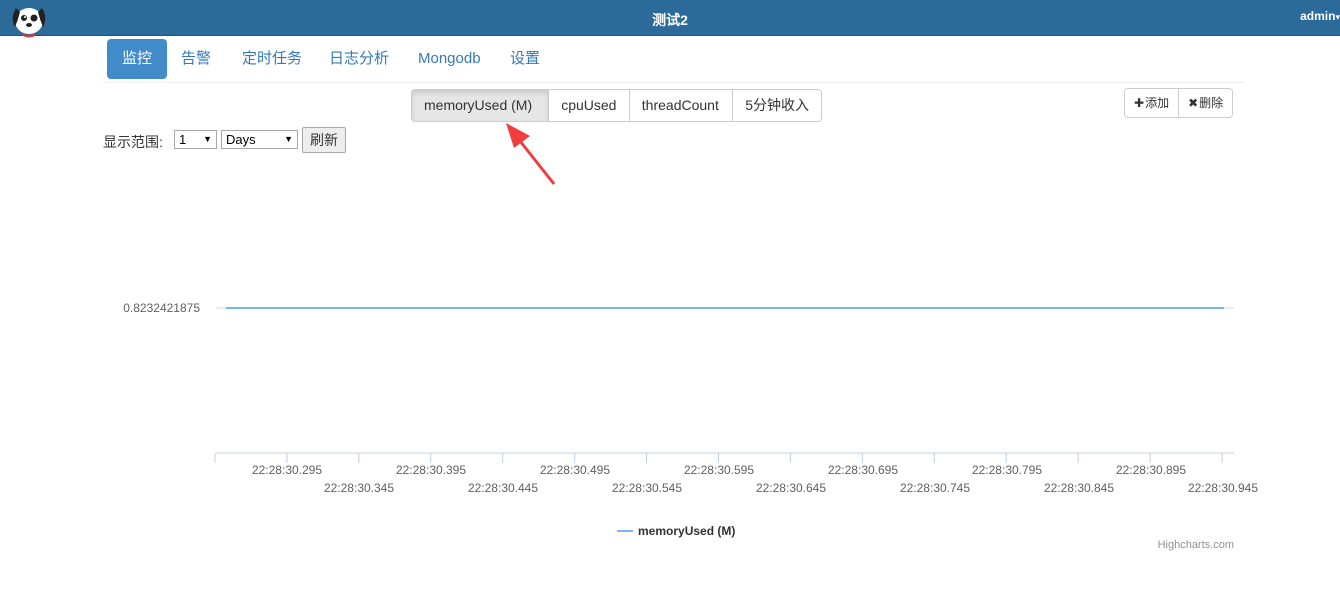 This screenshot has height=609, width=1340. I want to click on plus-icon: ✚, so click(1139, 103).